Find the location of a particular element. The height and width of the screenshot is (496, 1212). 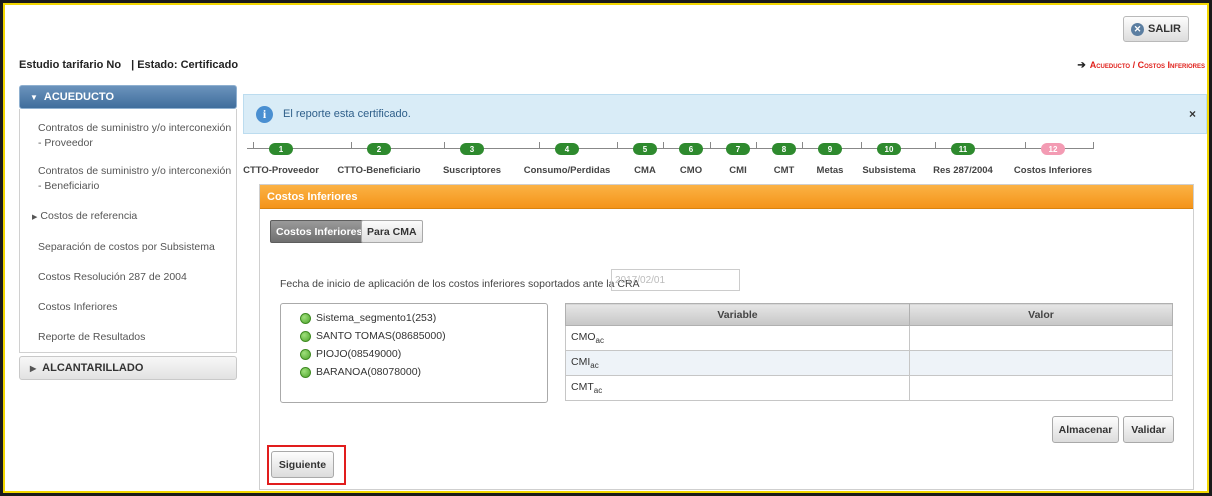

table-header-row: Variable Valor is located at coordinates (869, 314).